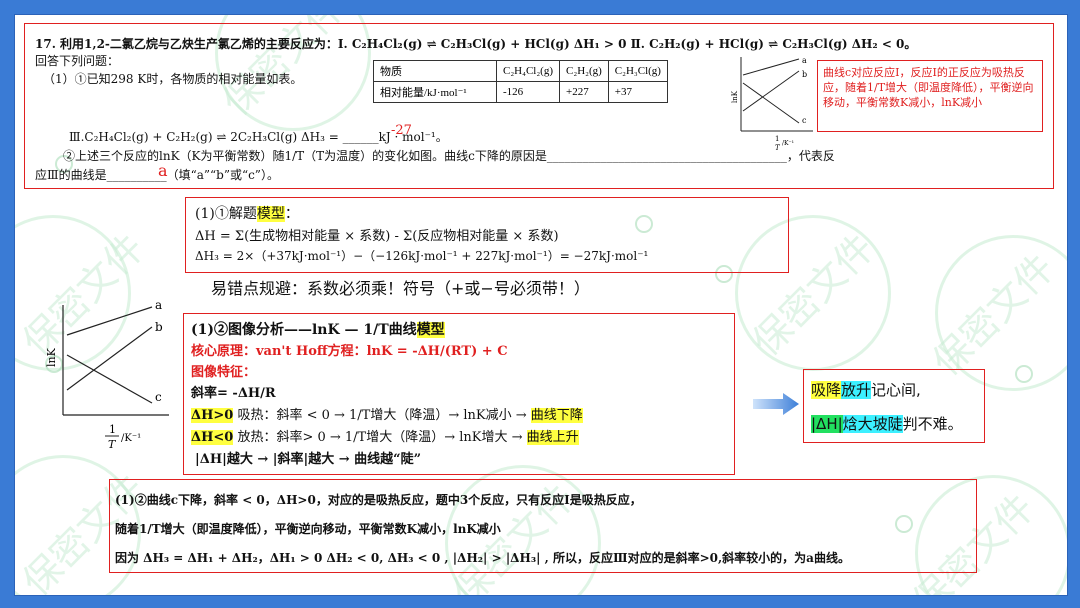 This screenshot has width=1080, height=608. I want to click on exo-text: 放热：斜率> 0 → 1/T增大（降温）→ lnK增大 →, so click(380, 437).